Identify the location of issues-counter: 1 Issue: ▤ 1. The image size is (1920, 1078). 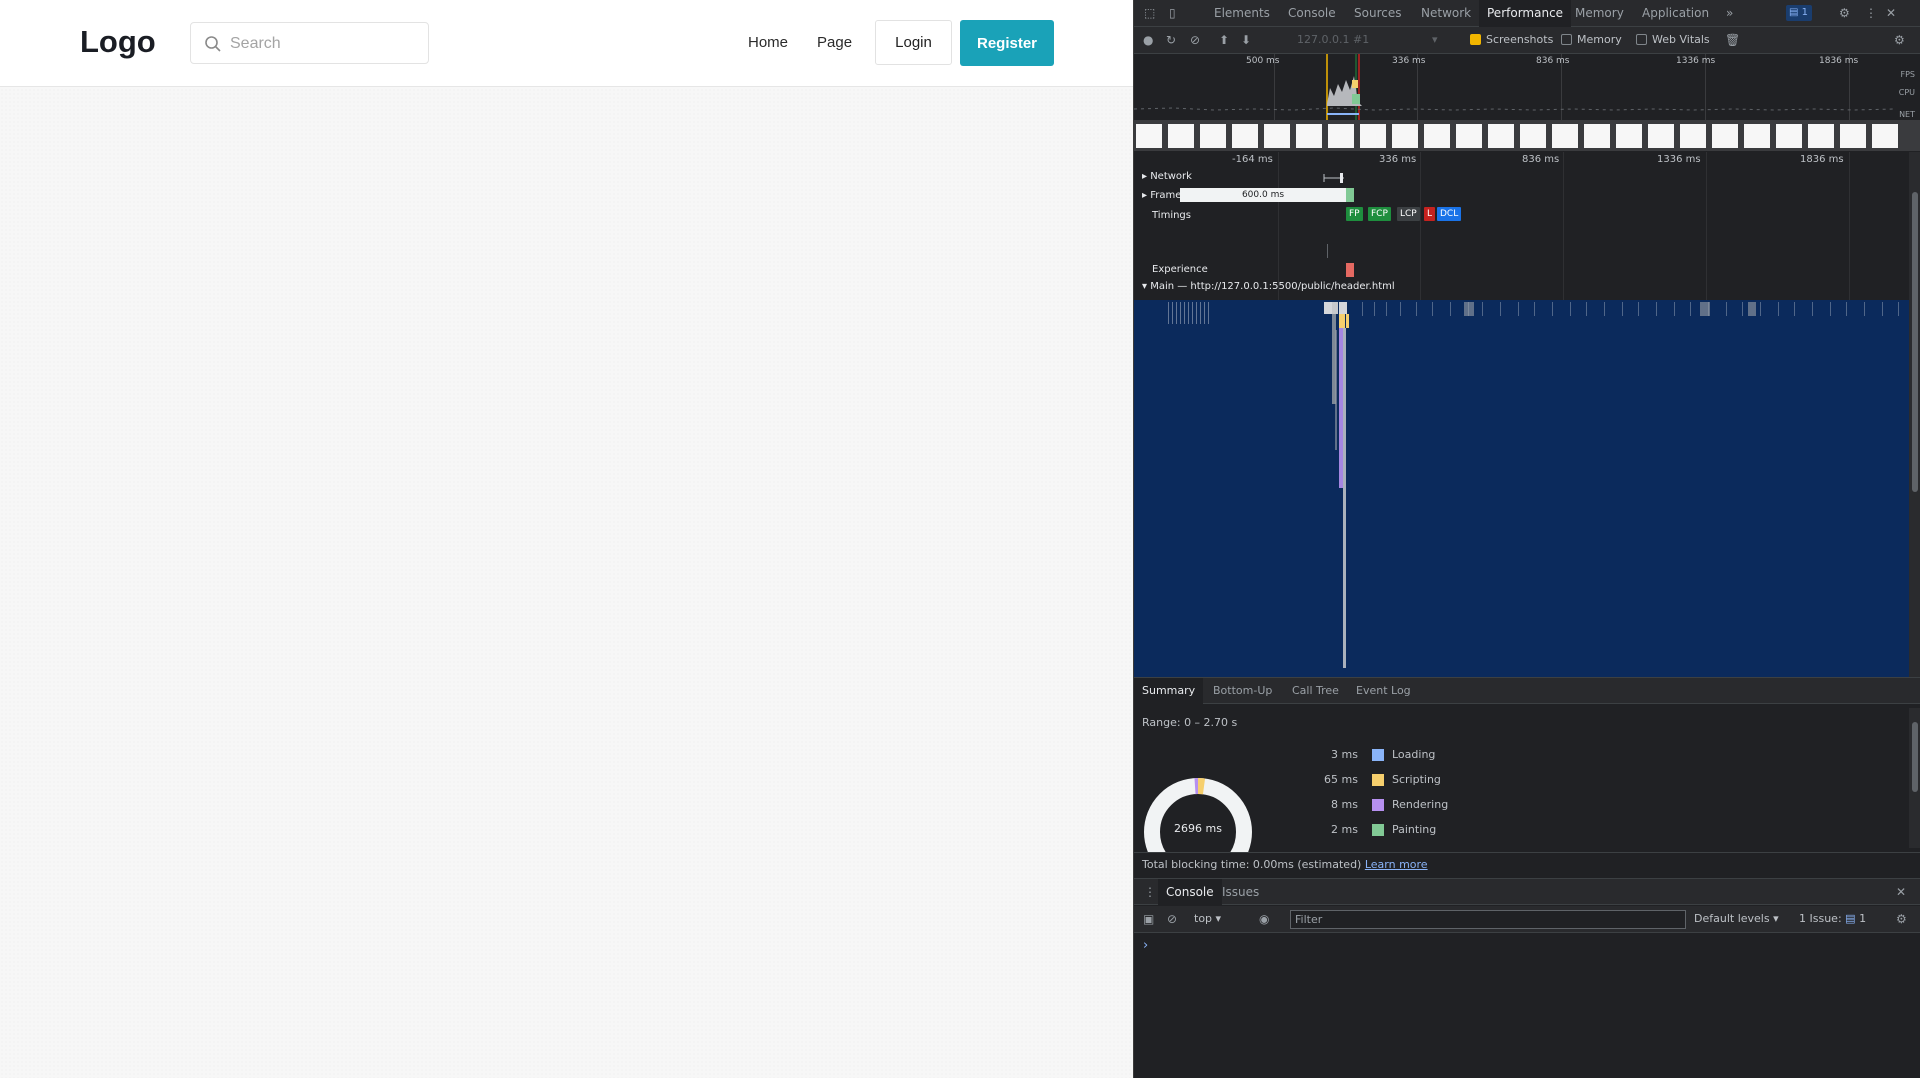
(1832, 918).